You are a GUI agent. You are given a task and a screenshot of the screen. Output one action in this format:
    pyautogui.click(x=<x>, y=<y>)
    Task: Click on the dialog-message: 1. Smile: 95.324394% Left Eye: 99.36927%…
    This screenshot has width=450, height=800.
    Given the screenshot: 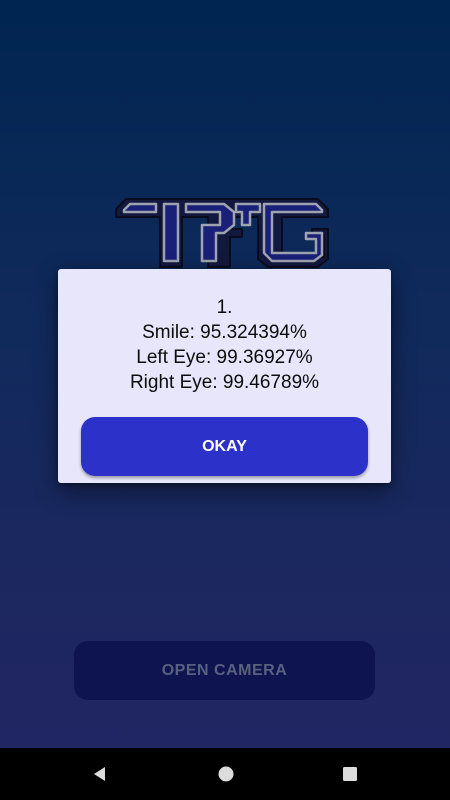 What is the action you would take?
    pyautogui.click(x=224, y=345)
    